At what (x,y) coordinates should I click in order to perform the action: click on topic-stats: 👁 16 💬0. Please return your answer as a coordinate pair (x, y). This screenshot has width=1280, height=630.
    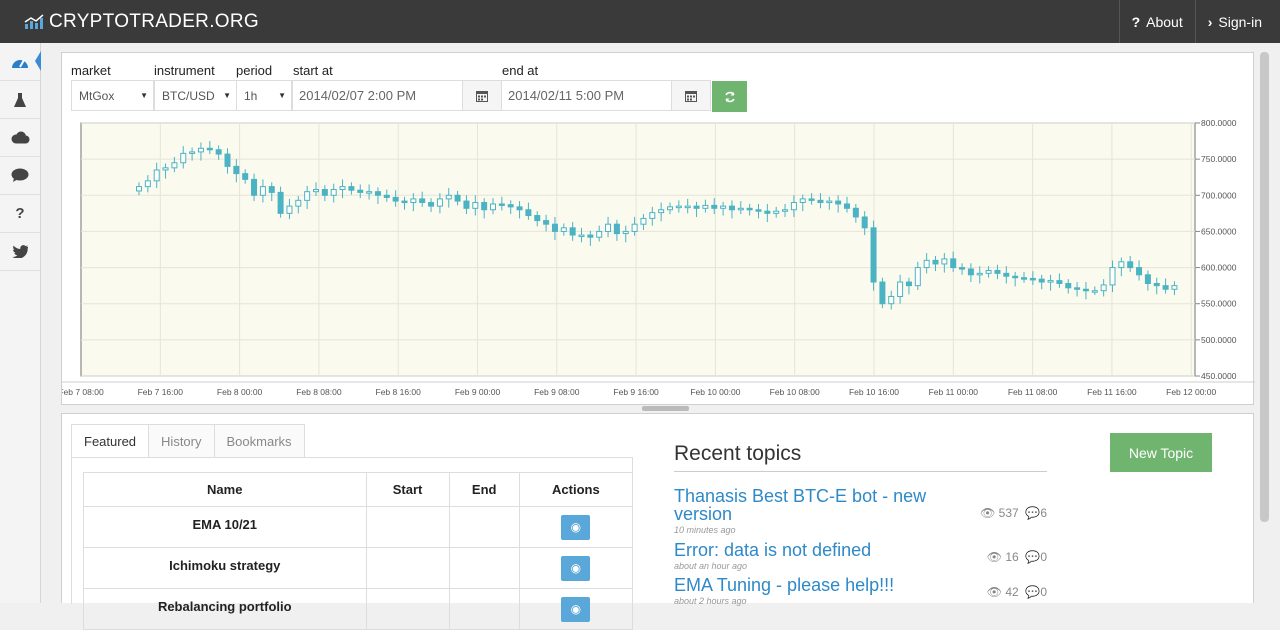
    Looking at the image, I should click on (1017, 557).